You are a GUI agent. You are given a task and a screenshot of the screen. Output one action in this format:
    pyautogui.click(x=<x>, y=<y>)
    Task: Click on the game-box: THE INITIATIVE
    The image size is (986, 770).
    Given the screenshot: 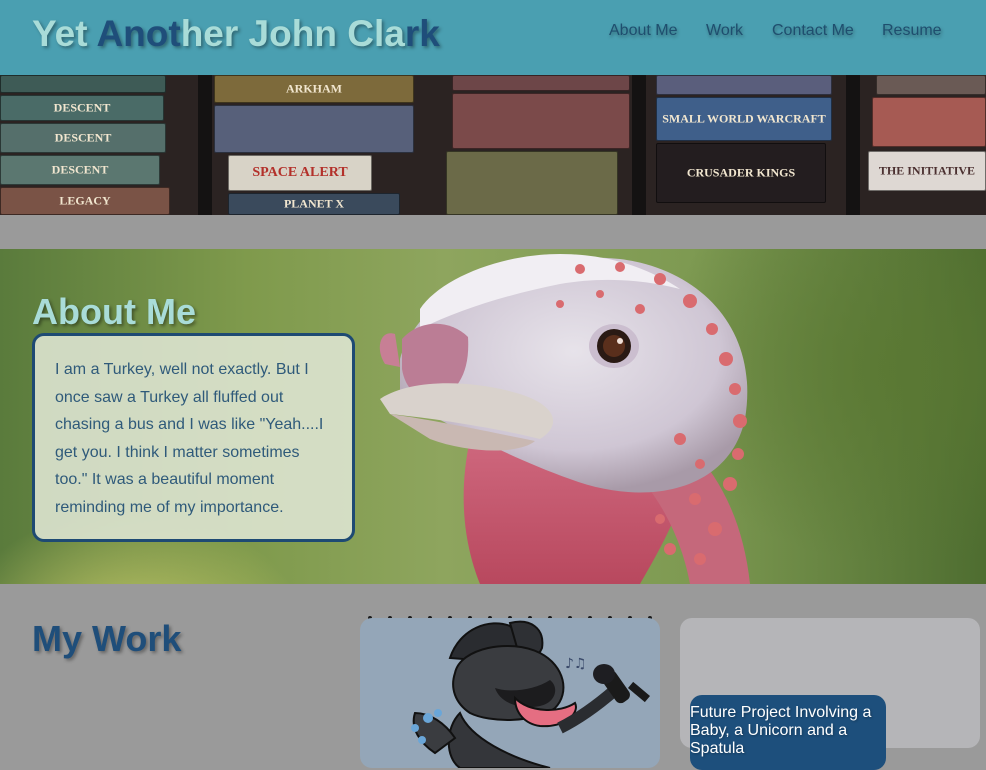 What is the action you would take?
    pyautogui.click(x=927, y=171)
    